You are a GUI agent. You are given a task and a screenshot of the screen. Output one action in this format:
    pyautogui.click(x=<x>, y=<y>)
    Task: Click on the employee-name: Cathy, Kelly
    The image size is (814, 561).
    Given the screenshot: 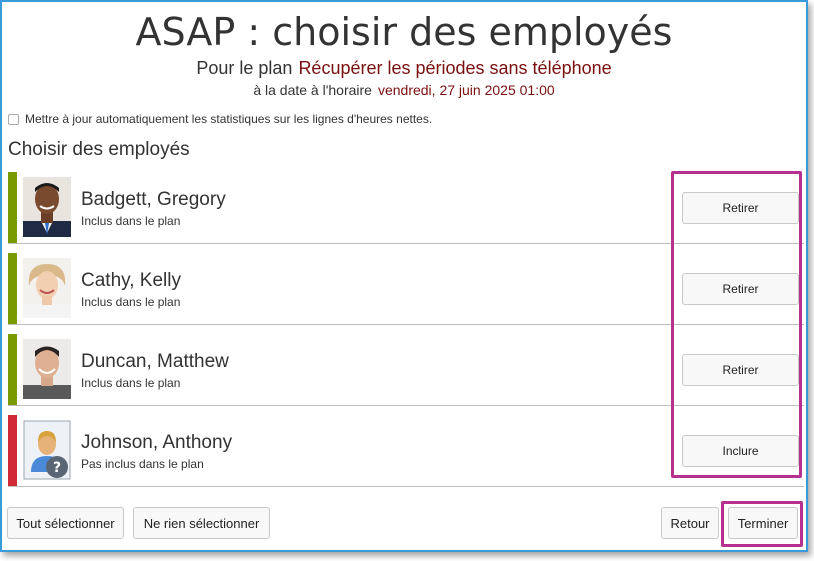 What is the action you would take?
    pyautogui.click(x=131, y=280)
    